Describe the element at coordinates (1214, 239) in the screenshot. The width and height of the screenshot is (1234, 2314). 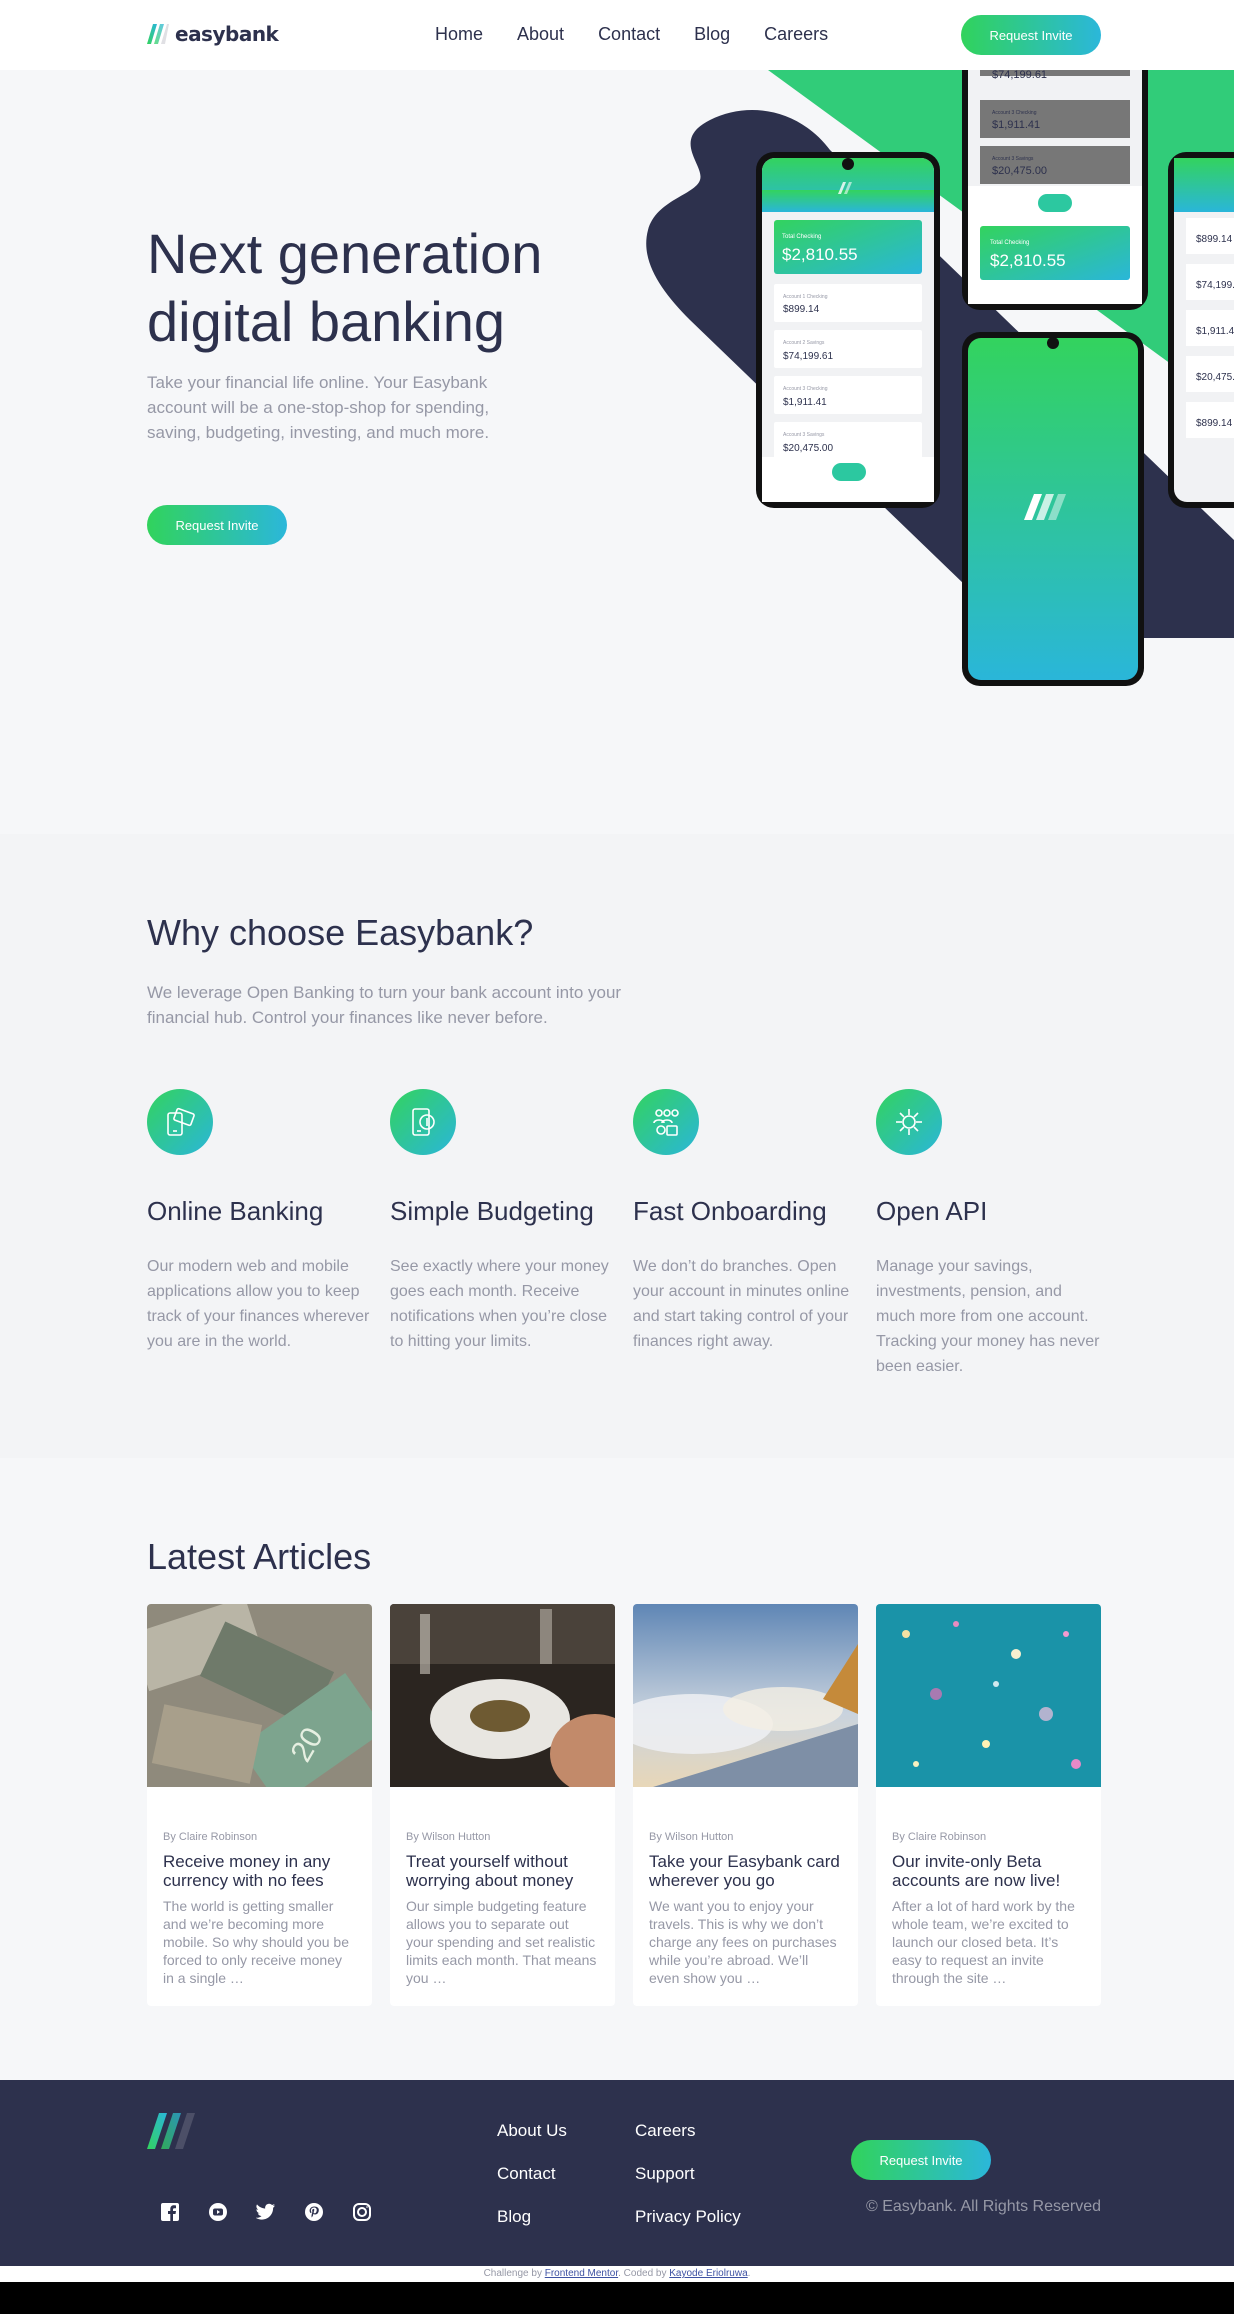
I see `mock-right-amount-1: $899.14` at that location.